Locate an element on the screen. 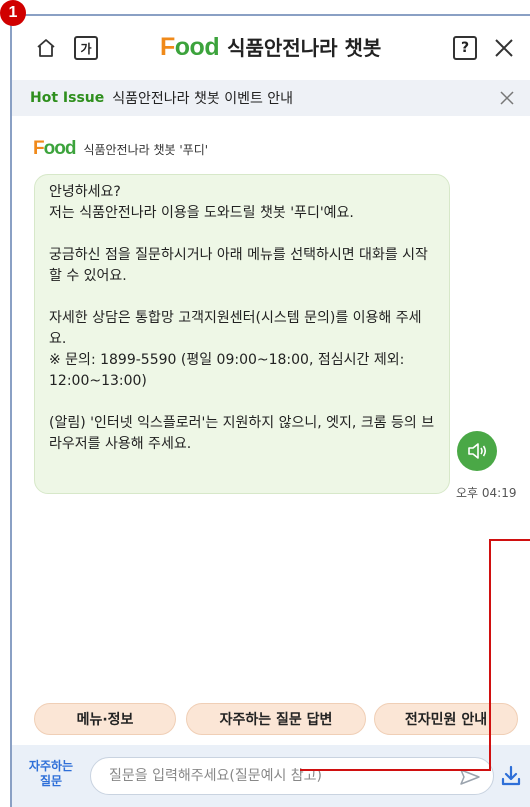 The height and width of the screenshot is (807, 530). help-button: ? is located at coordinates (465, 48).